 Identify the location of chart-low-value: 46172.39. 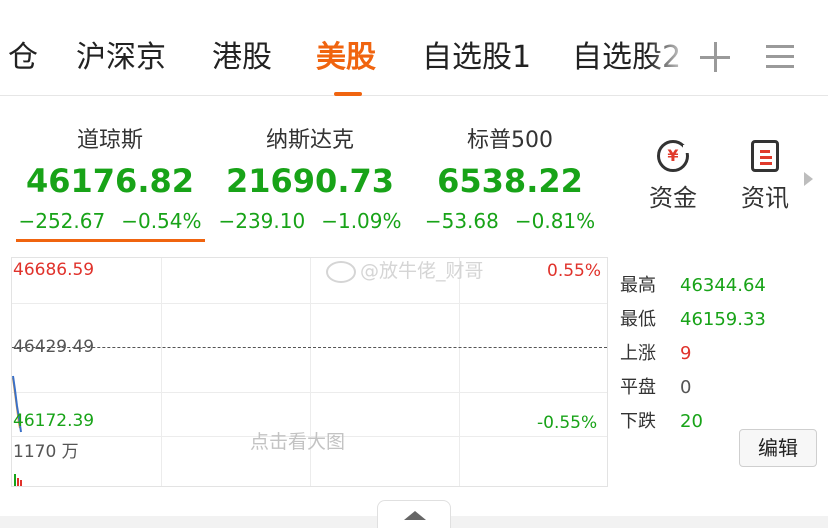
(54, 421).